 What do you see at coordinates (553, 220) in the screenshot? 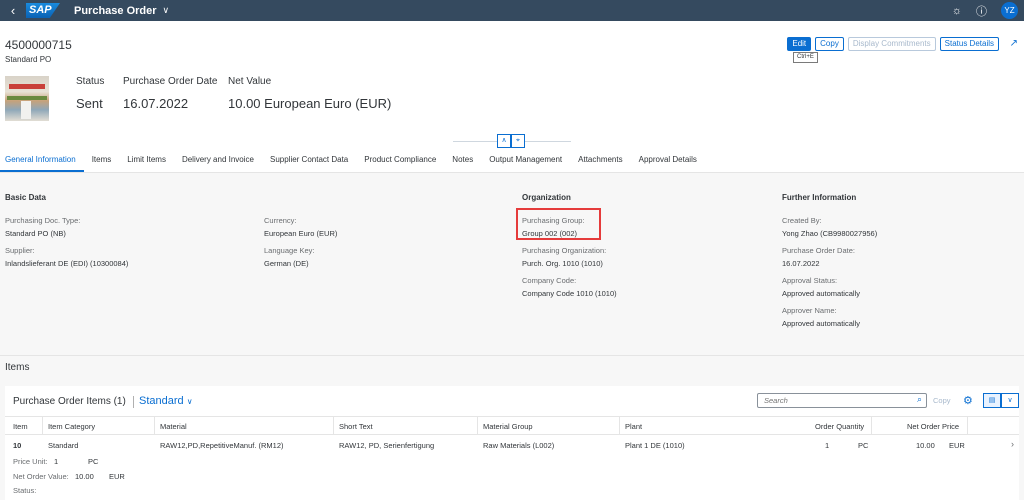
I see `field-label: Purchasing Group:` at bounding box center [553, 220].